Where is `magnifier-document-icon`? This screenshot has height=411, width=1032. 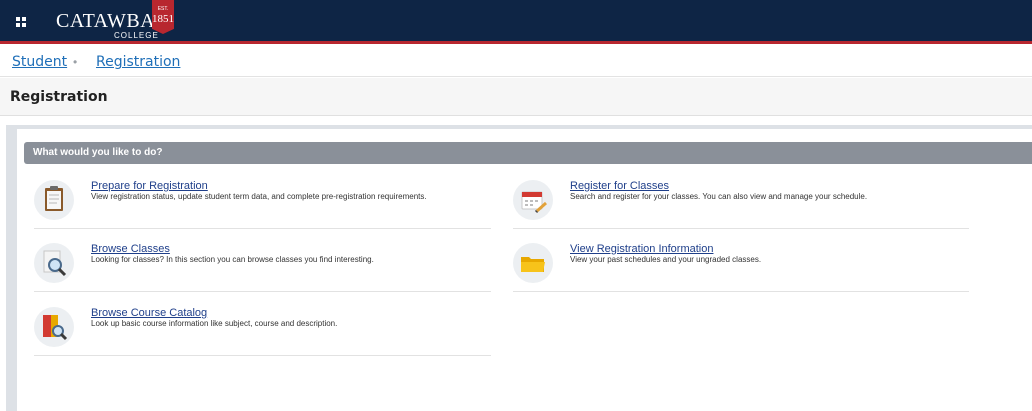 magnifier-document-icon is located at coordinates (54, 263).